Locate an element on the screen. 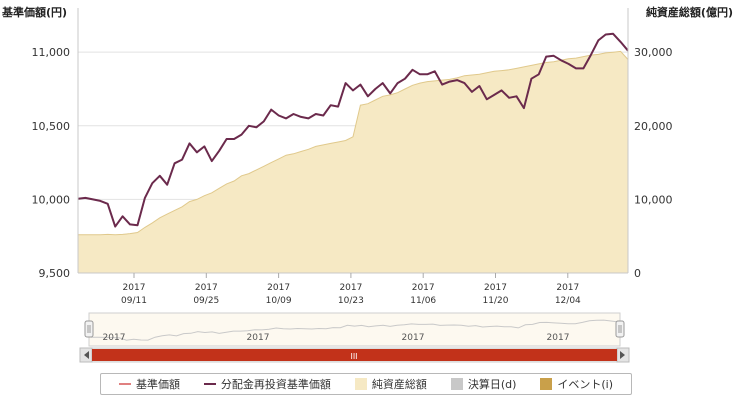 The image size is (735, 404). x-tick-date: 12/04 is located at coordinates (568, 301).